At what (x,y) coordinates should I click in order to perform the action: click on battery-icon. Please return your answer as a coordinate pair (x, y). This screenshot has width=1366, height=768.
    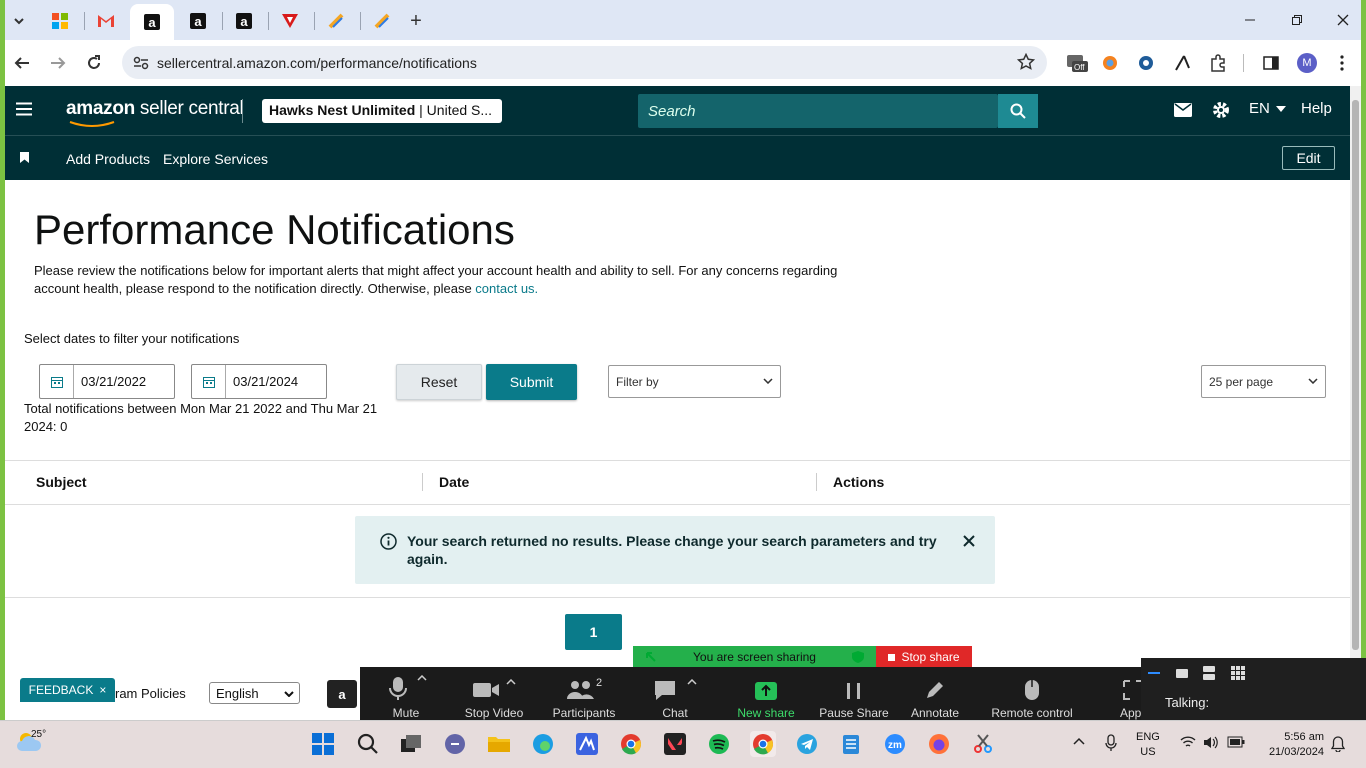
    Looking at the image, I should click on (1236, 742).